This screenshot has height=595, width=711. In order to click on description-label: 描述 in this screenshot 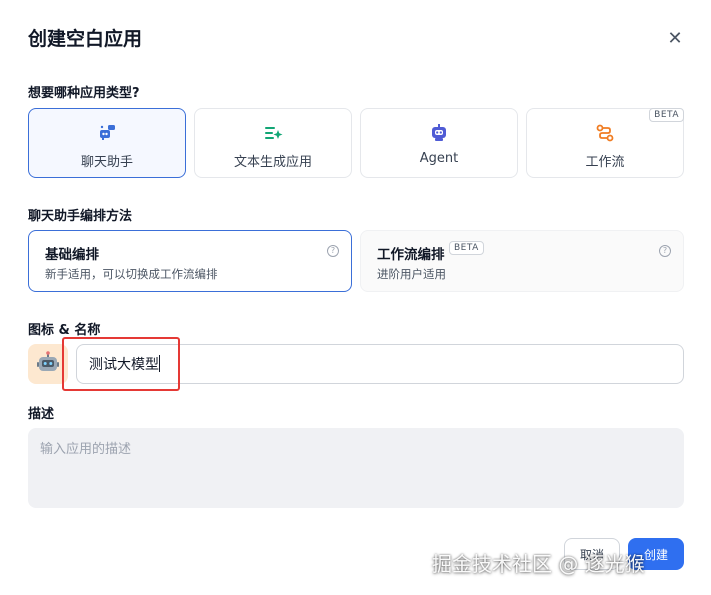, I will do `click(41, 414)`.